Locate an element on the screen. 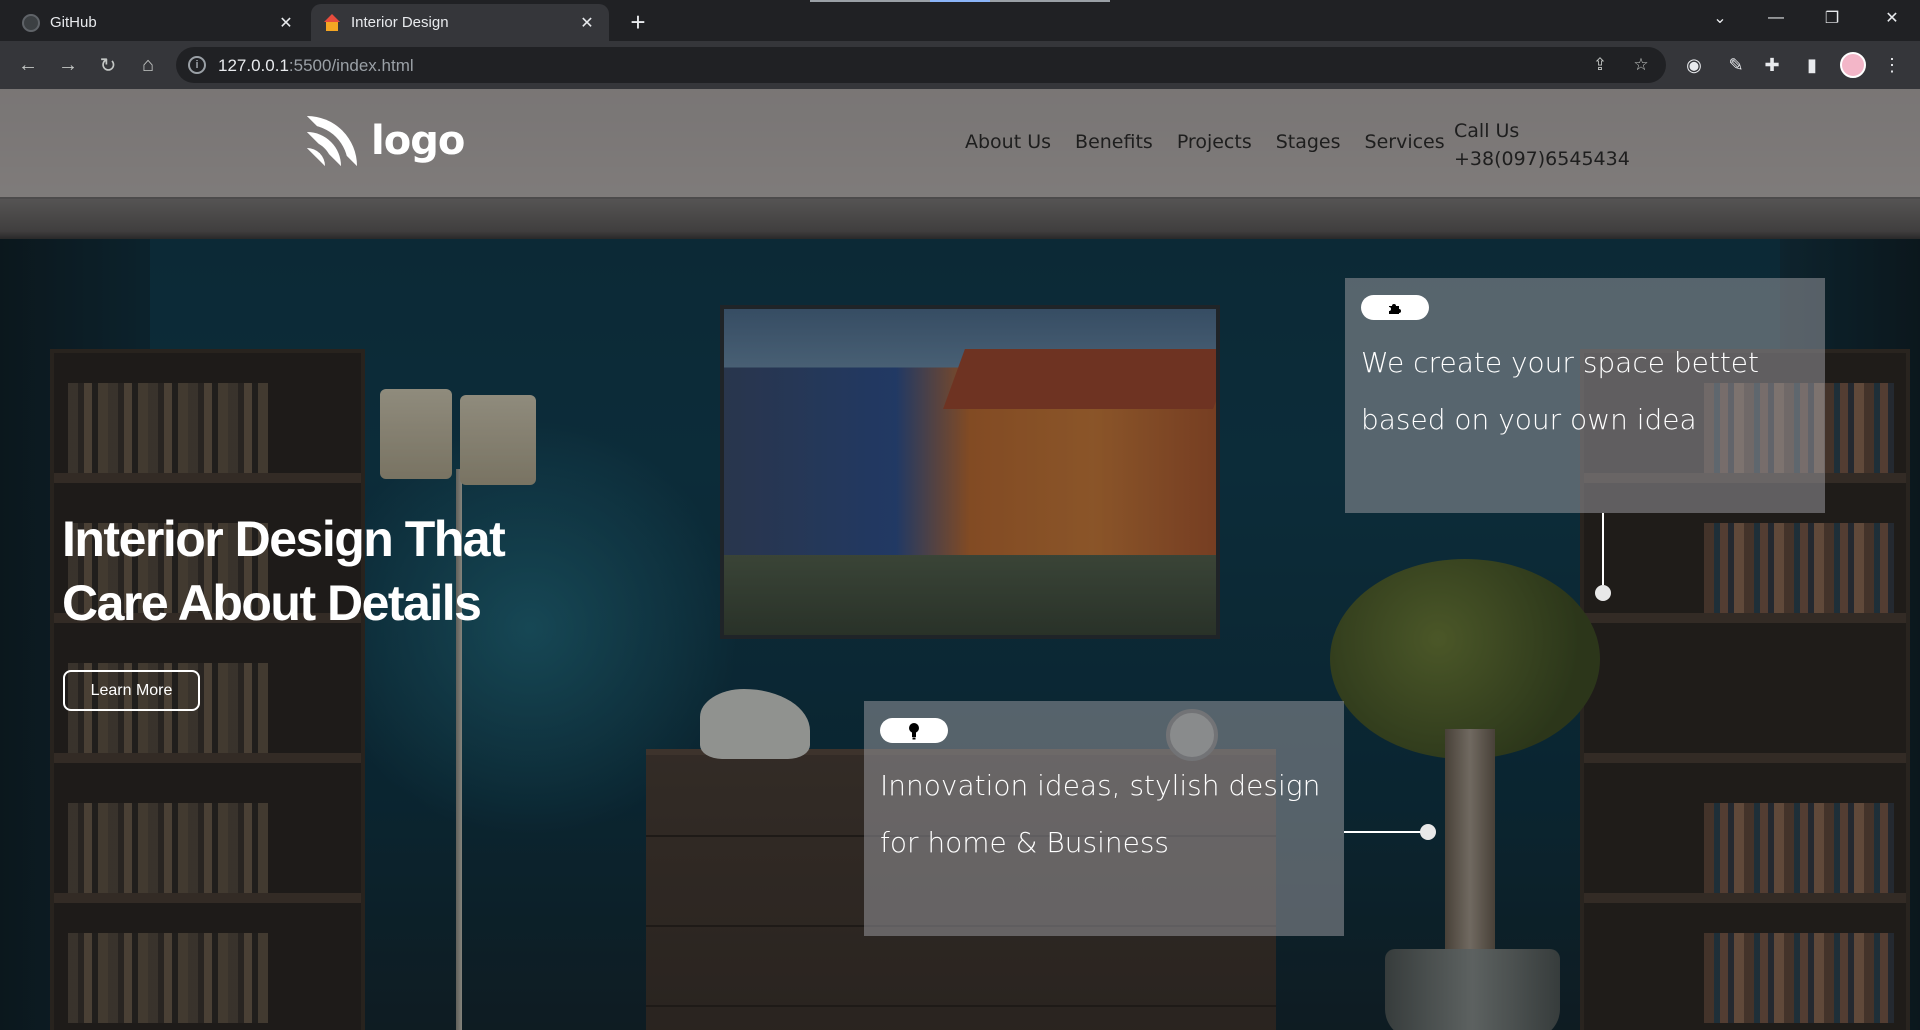 This screenshot has height=1030, width=1920. extensions-puzzle-icon: ✚ is located at coordinates (1772, 65).